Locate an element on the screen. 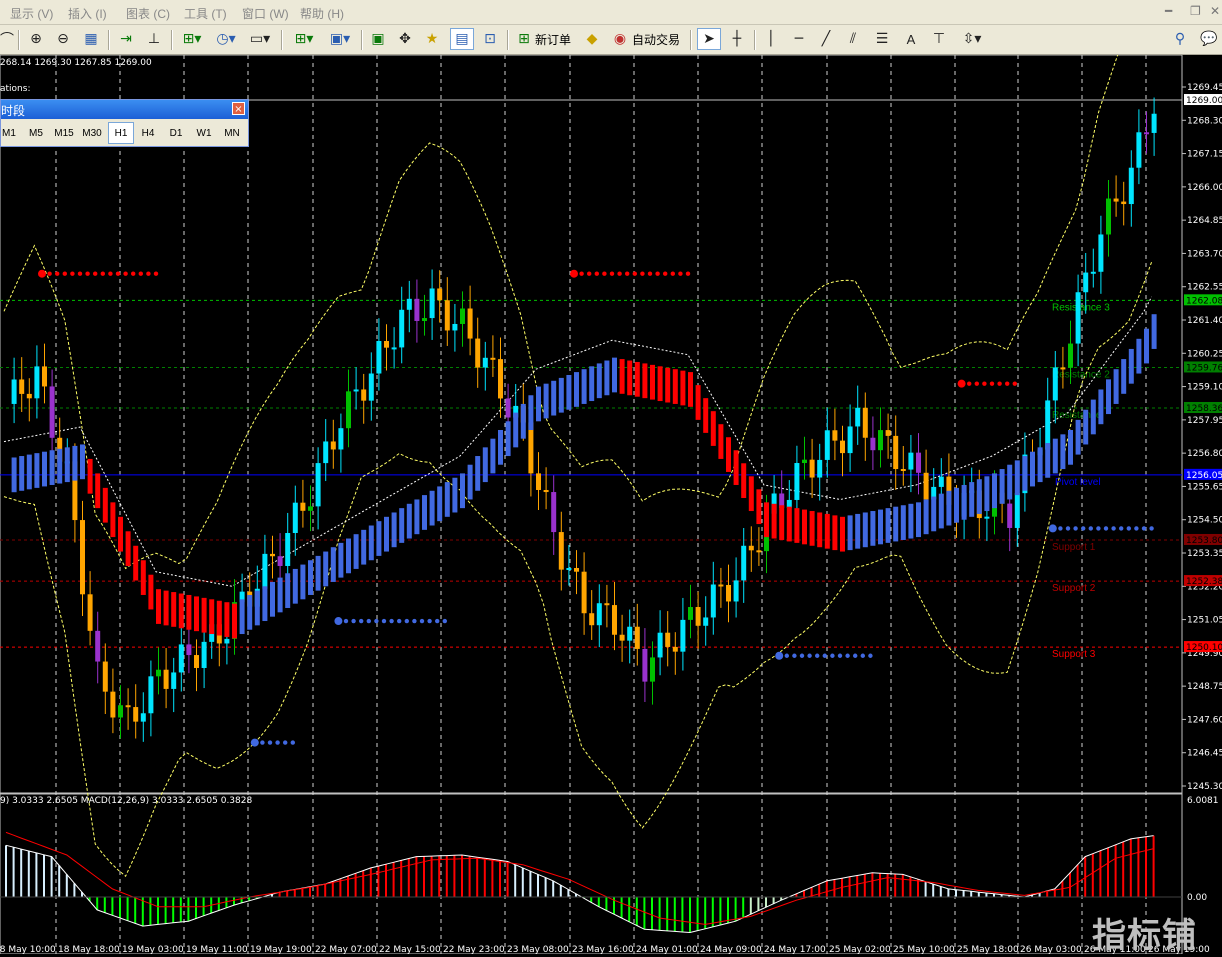 This screenshot has width=1222, height=957. new-order-icon: ⊞ is located at coordinates (524, 39).